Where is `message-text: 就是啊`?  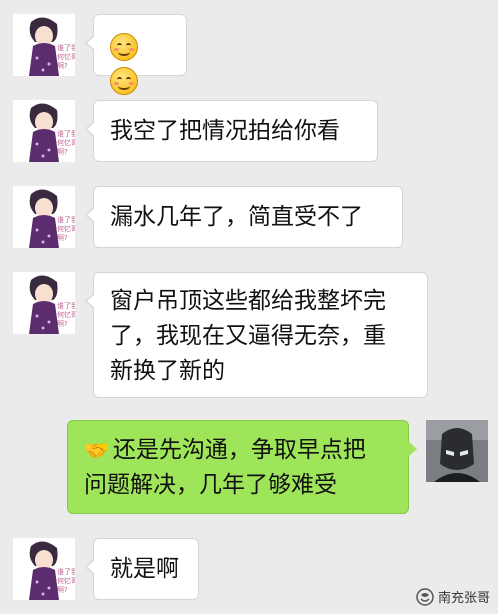
message-text: 就是啊 is located at coordinates (144, 569).